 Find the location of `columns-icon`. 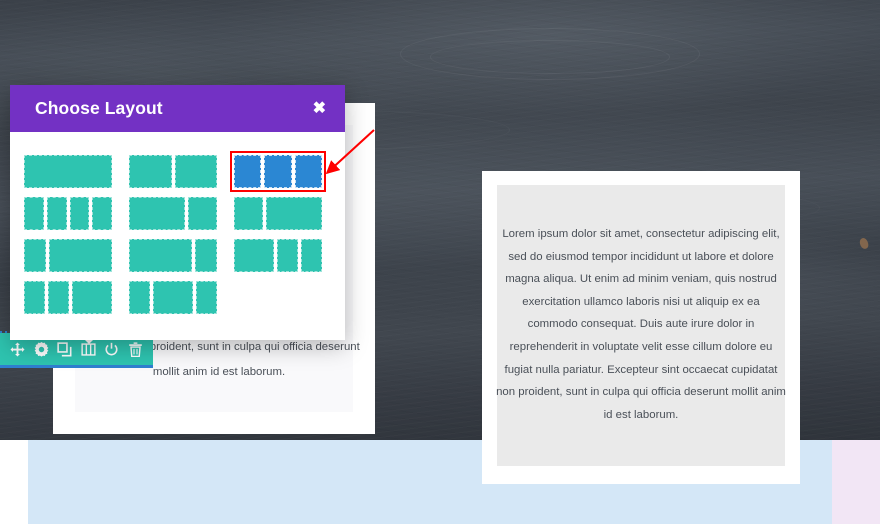

columns-icon is located at coordinates (88, 349).